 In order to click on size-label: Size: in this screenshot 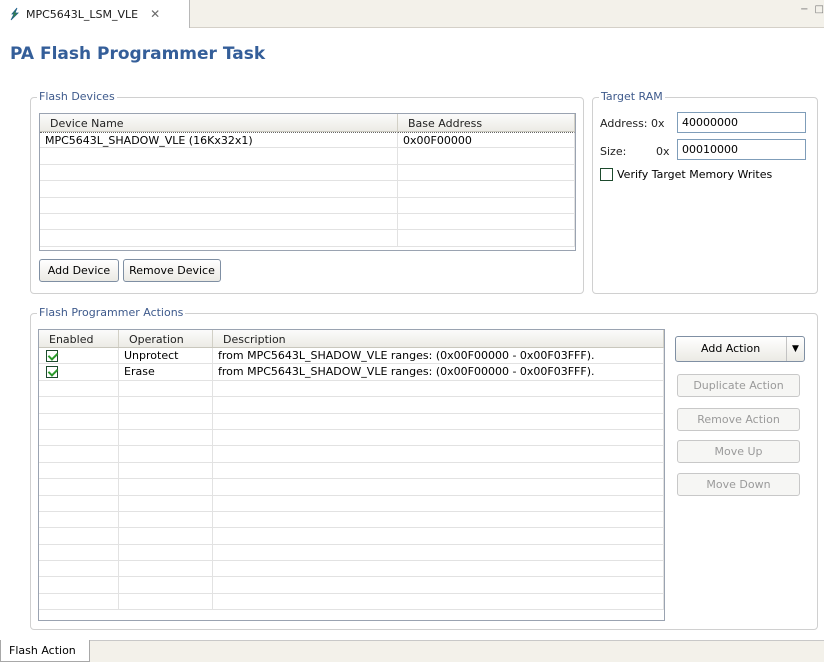, I will do `click(613, 151)`.